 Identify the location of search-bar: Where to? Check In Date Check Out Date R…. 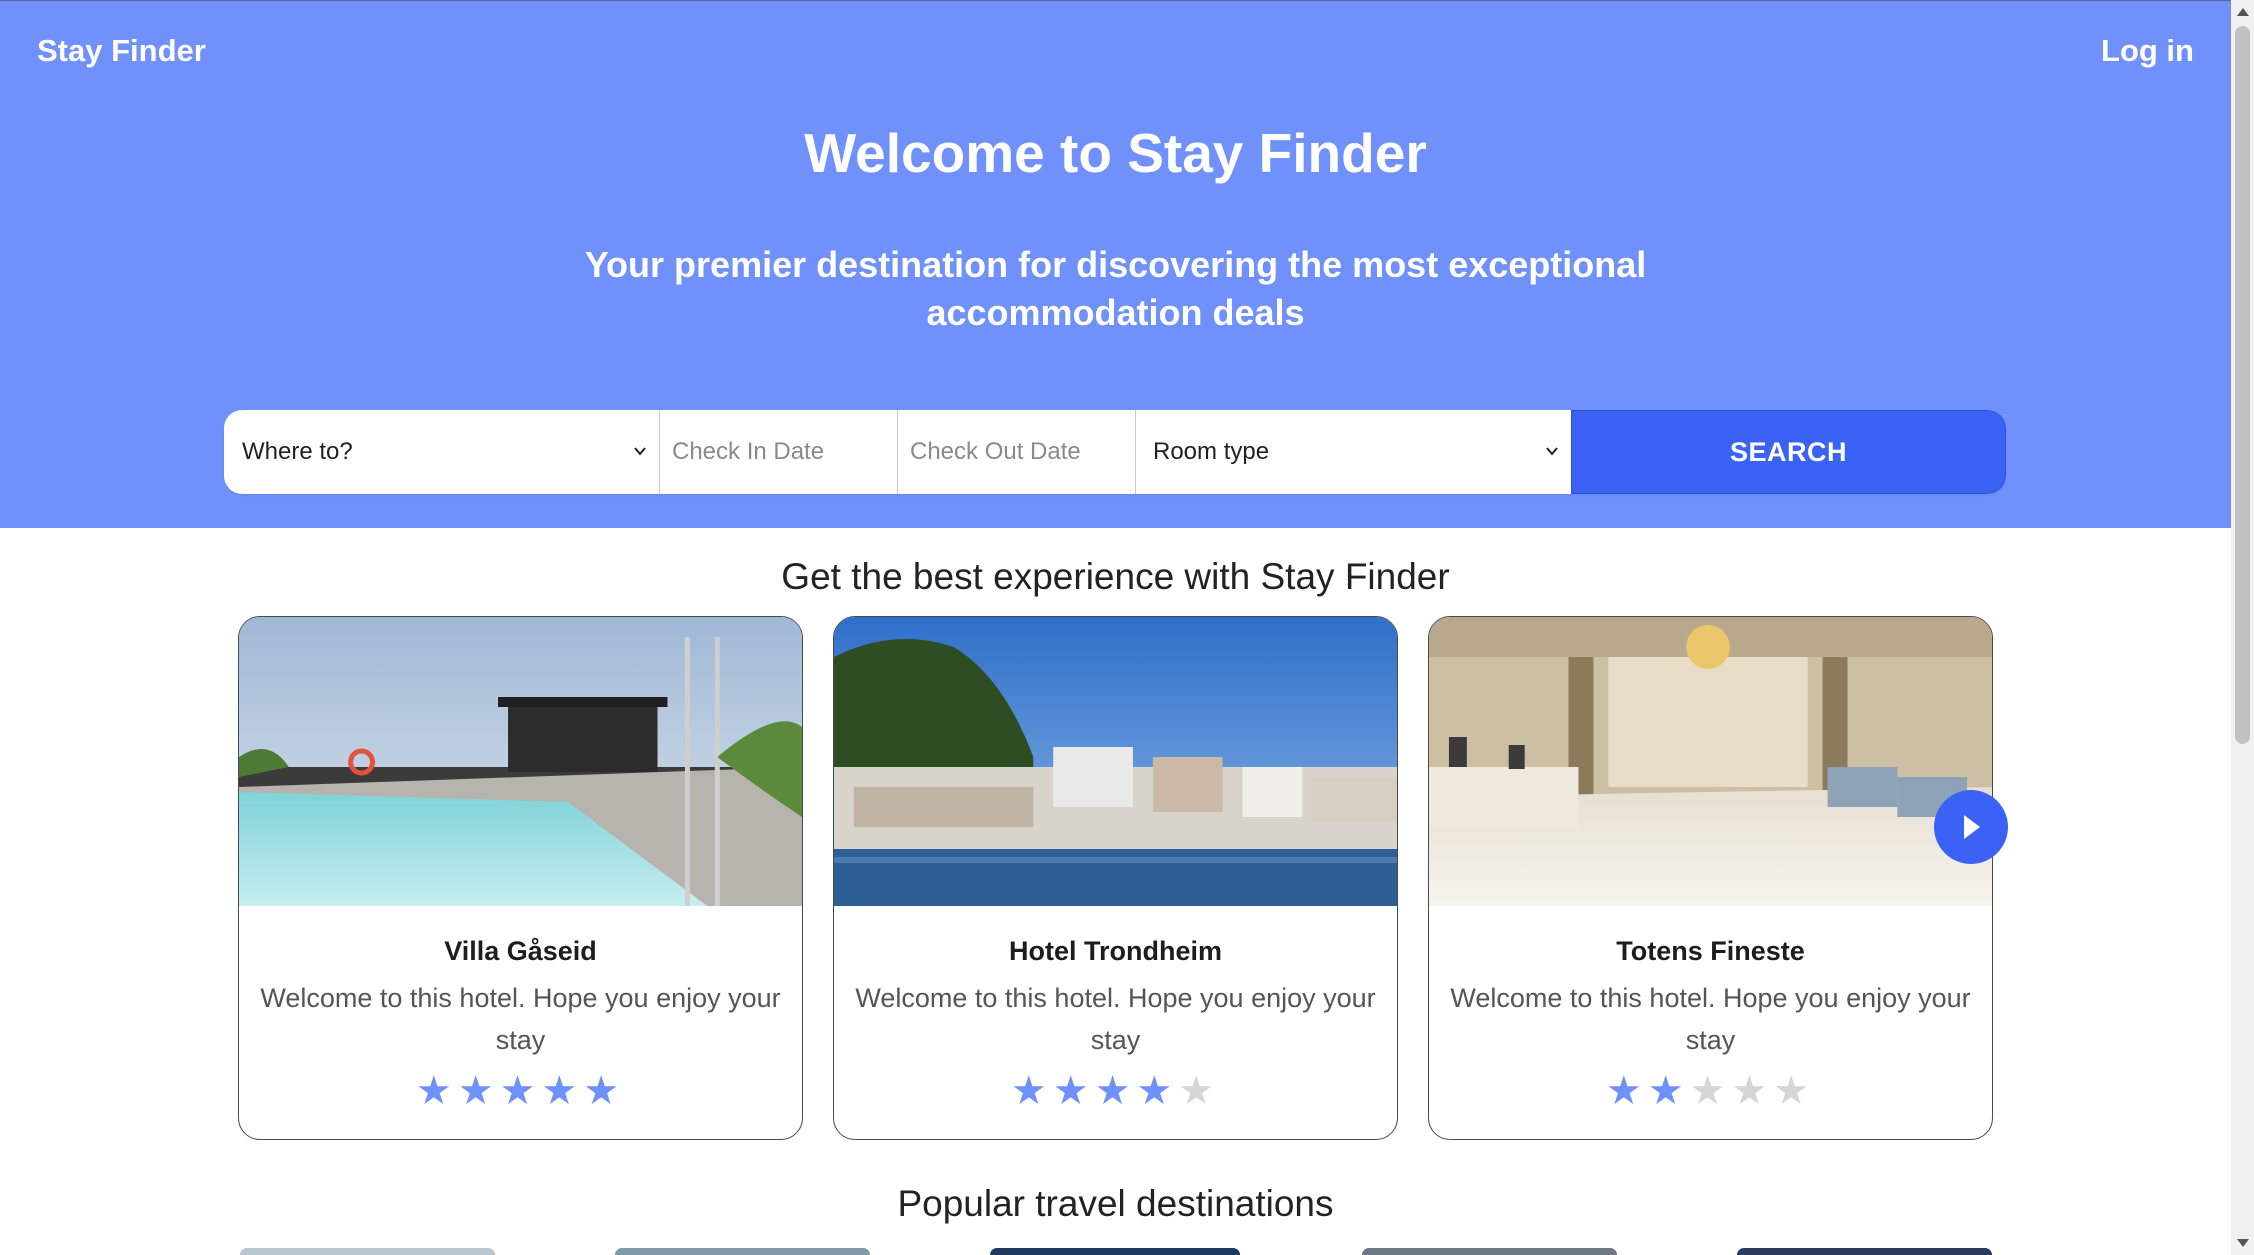
(1115, 452).